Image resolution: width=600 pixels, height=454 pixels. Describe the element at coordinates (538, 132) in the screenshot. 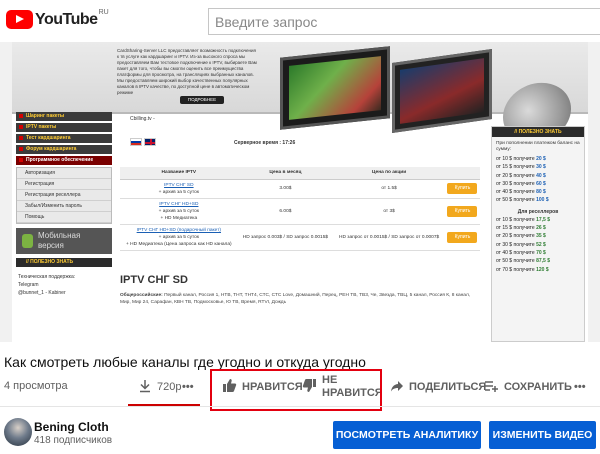

I see `useful-info-heading: // ПОЛЕЗНО ЗНАТЬ` at that location.